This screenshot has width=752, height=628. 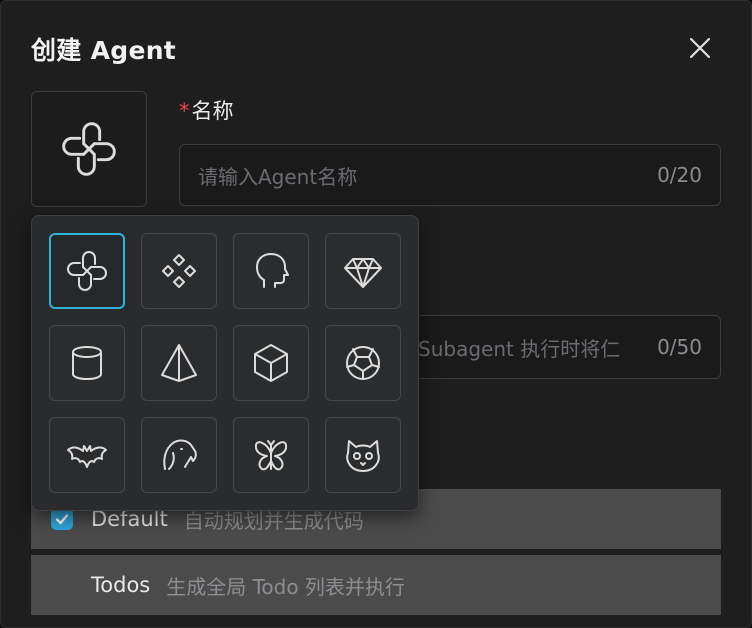 I want to click on head-icon, so click(x=272, y=270).